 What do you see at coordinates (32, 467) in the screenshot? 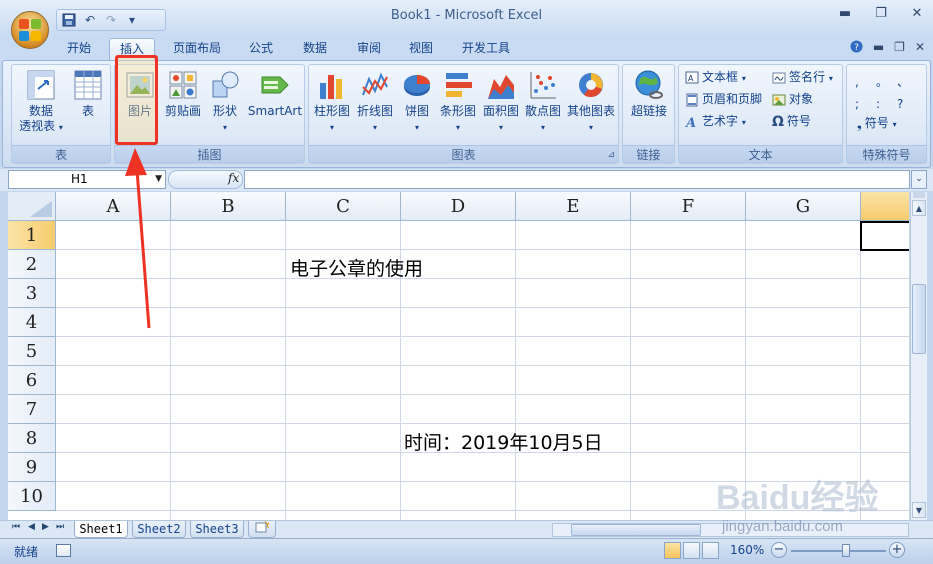
I see `row-header-9: 9` at bounding box center [32, 467].